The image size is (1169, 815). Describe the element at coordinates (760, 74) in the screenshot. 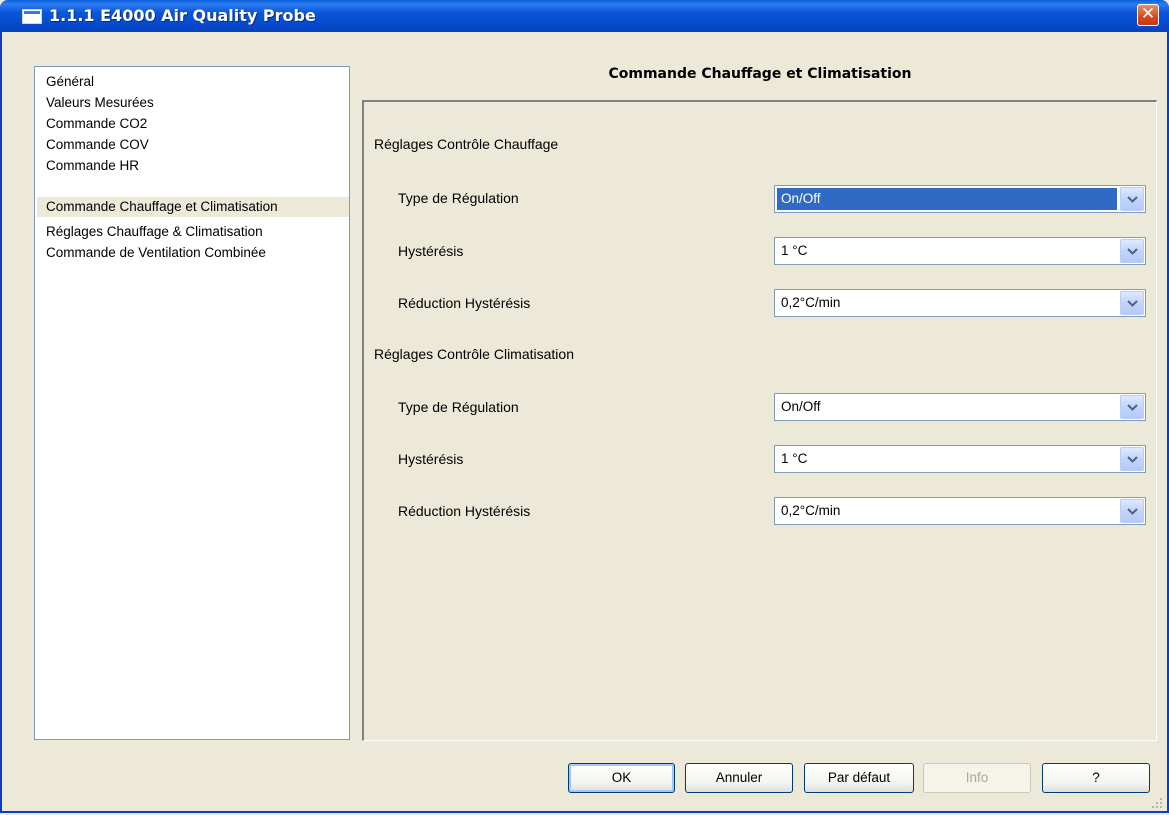

I see `page-title: Commande Chauffage et Climatisation` at that location.